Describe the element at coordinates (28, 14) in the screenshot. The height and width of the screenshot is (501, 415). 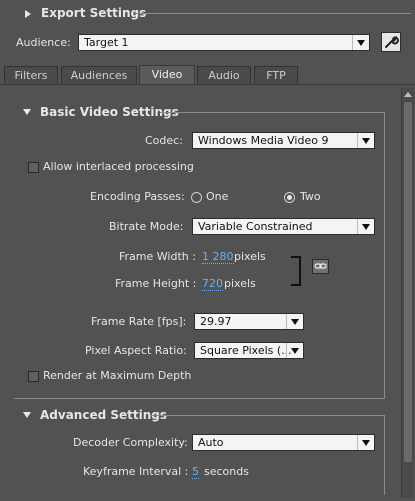
I see `expand-arrow-icon` at that location.